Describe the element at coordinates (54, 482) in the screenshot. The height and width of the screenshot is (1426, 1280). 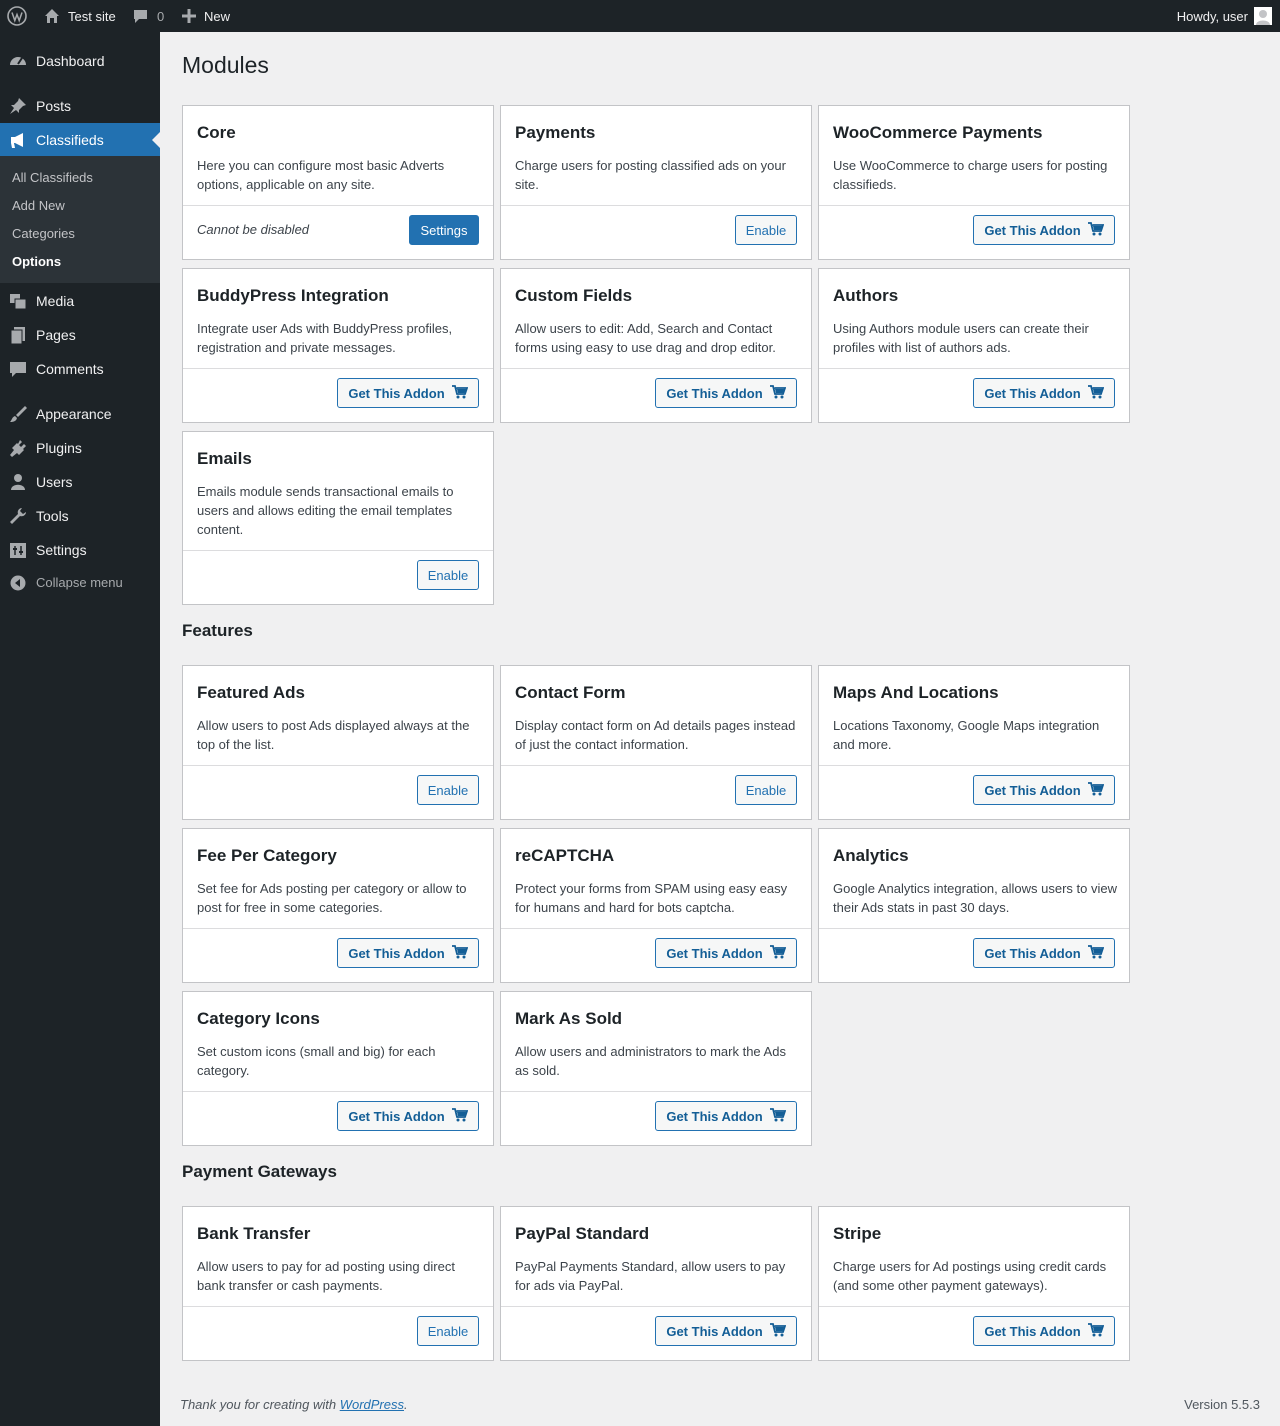
I see `menu-label: Users` at that location.